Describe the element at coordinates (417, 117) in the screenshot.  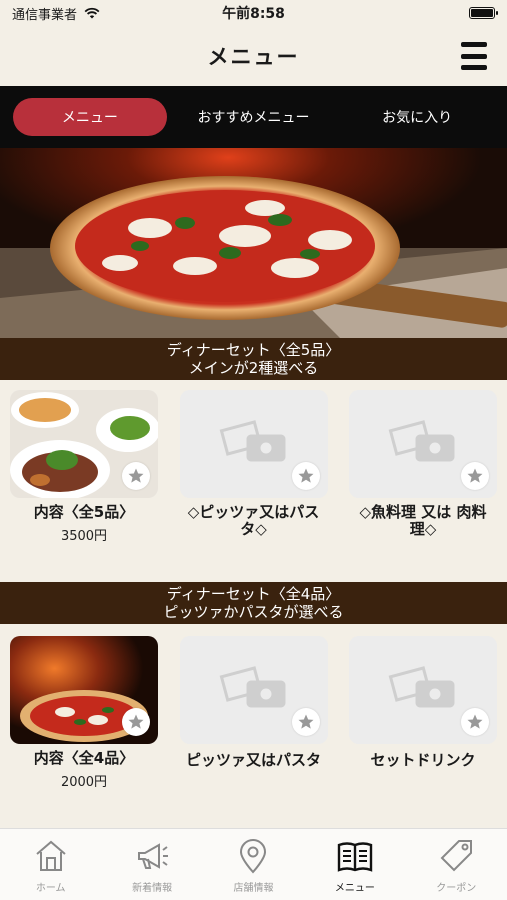
I see `tab-favorites: お気に入り` at that location.